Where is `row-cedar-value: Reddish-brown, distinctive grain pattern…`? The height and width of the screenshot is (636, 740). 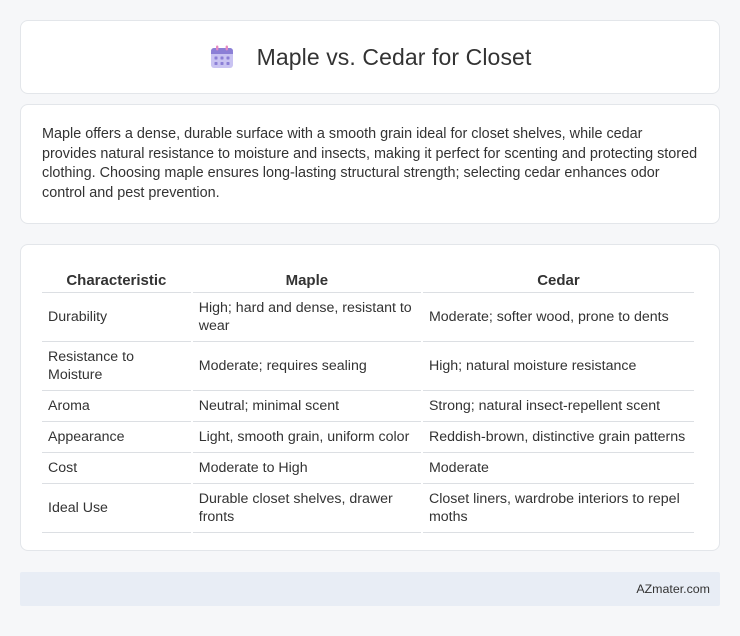 row-cedar-value: Reddish-brown, distinctive grain pattern… is located at coordinates (558, 437).